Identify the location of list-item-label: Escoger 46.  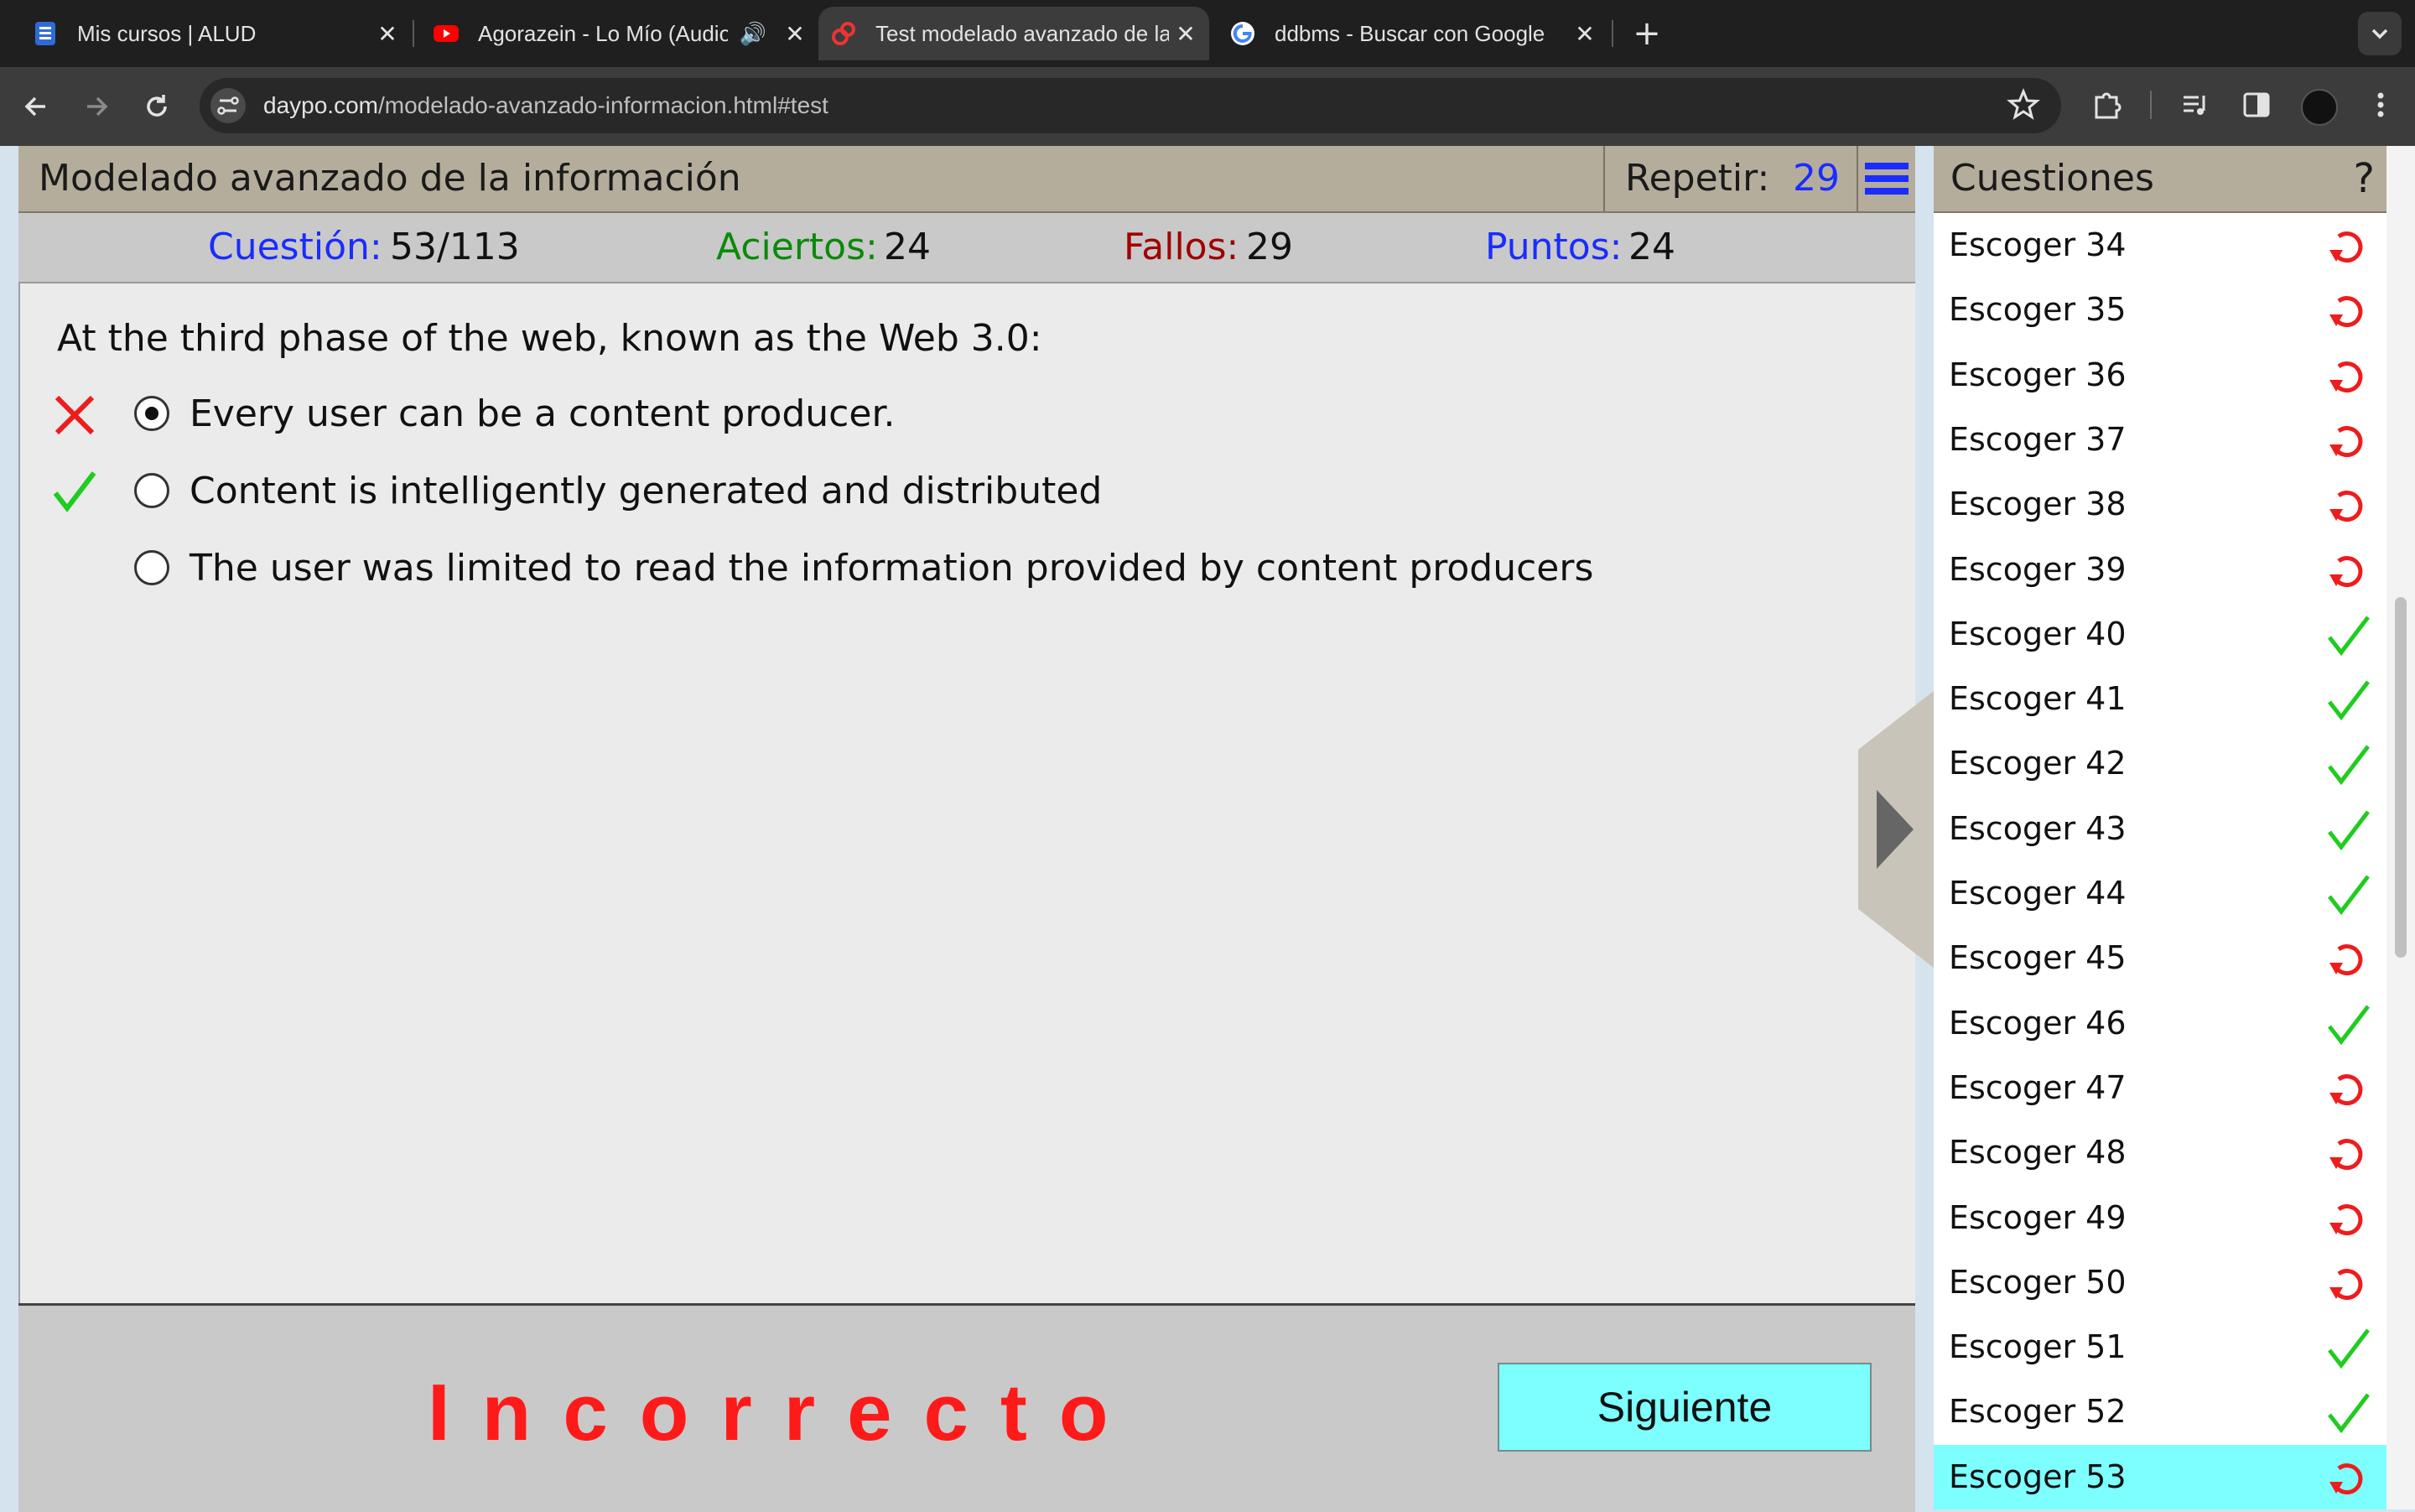
(2038, 1023).